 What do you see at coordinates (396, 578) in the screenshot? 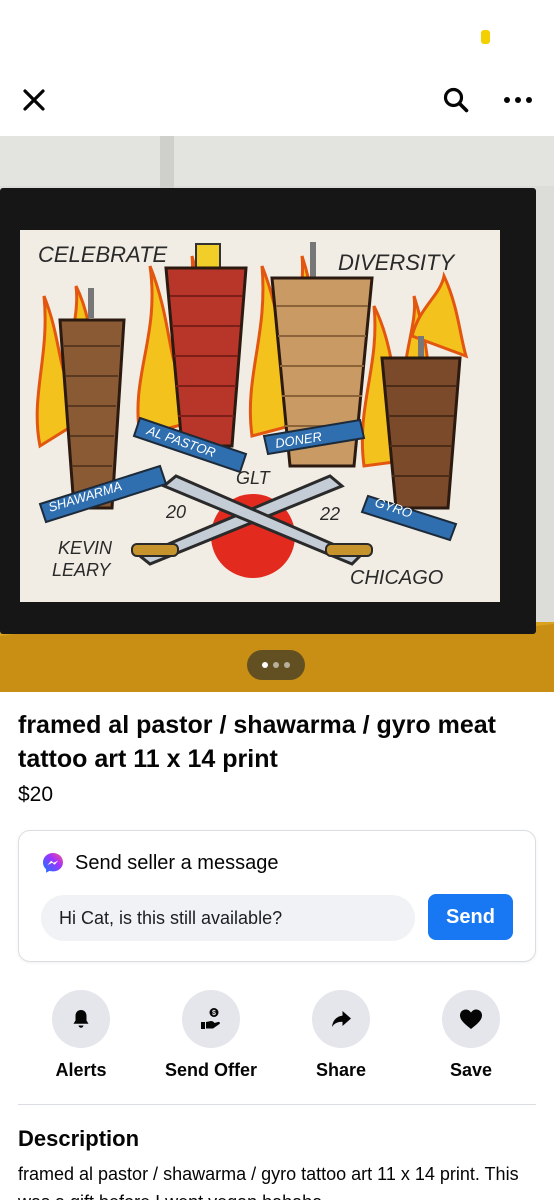
I see `print-city-text: CHICAGO` at bounding box center [396, 578].